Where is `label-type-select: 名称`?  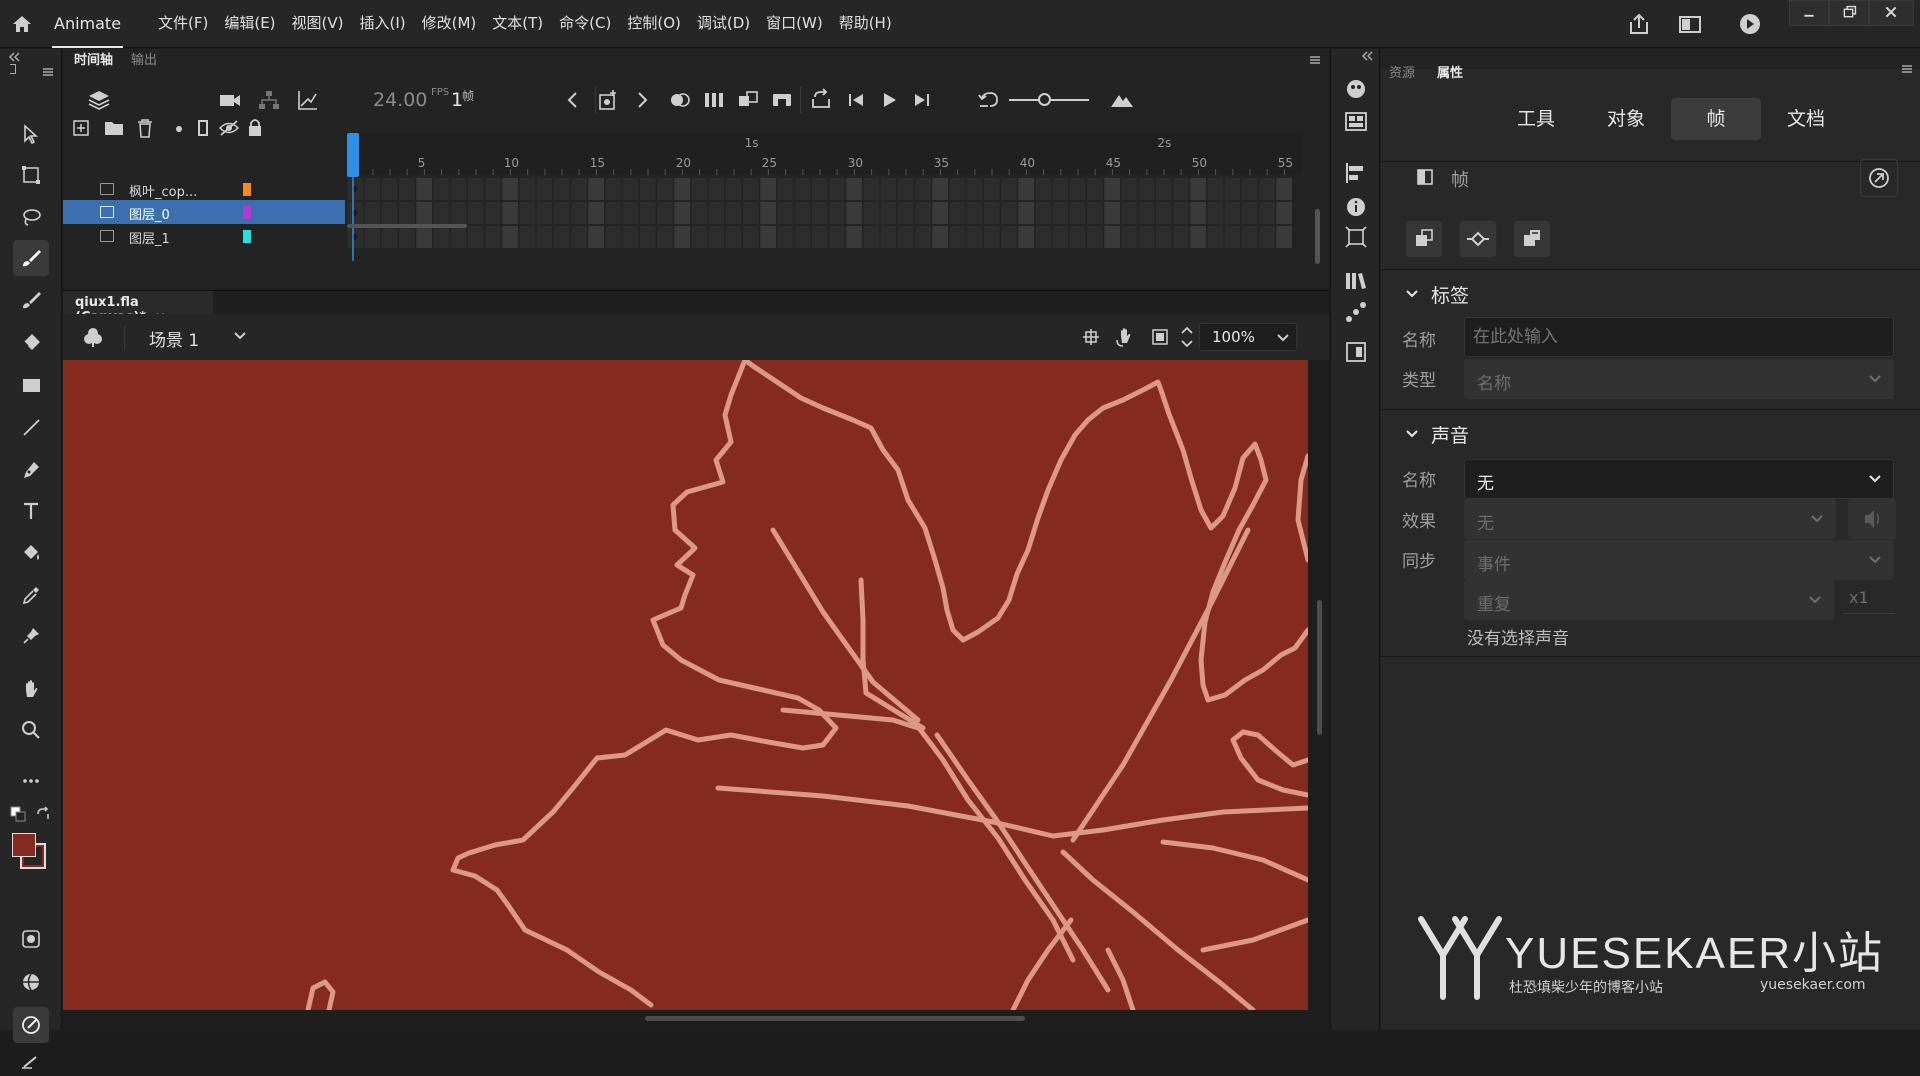 label-type-select: 名称 is located at coordinates (1679, 379).